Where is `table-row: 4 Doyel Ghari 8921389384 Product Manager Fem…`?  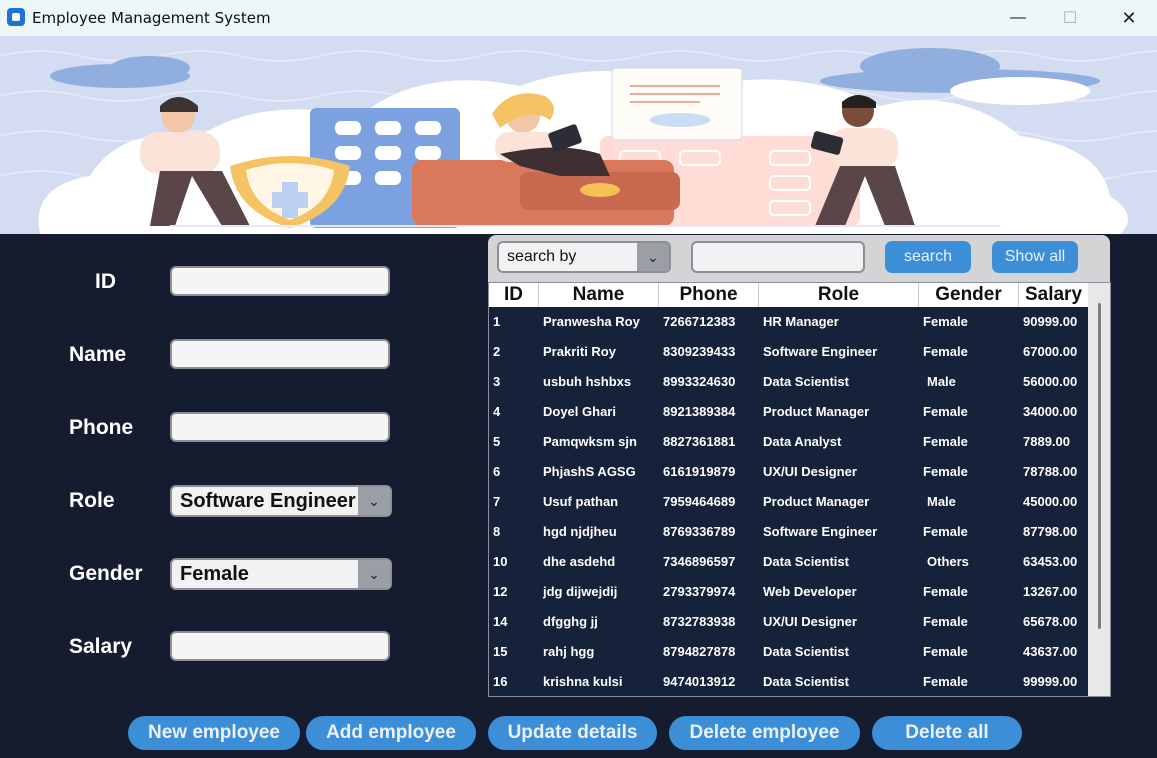 table-row: 4 Doyel Ghari 8921389384 Product Manager Fem… is located at coordinates (789, 412).